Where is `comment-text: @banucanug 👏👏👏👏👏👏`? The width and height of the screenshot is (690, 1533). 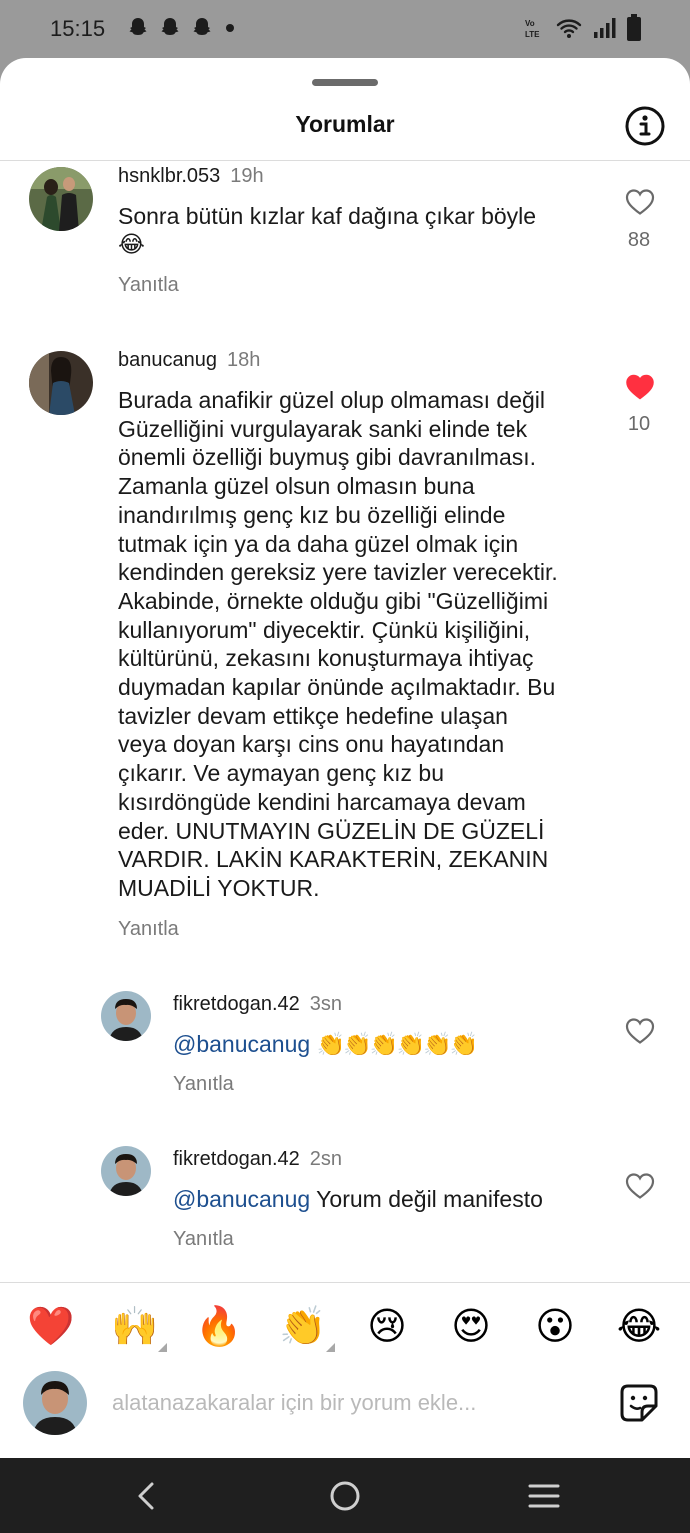 comment-text: @banucanug 👏👏👏👏👏👏 is located at coordinates (325, 1044).